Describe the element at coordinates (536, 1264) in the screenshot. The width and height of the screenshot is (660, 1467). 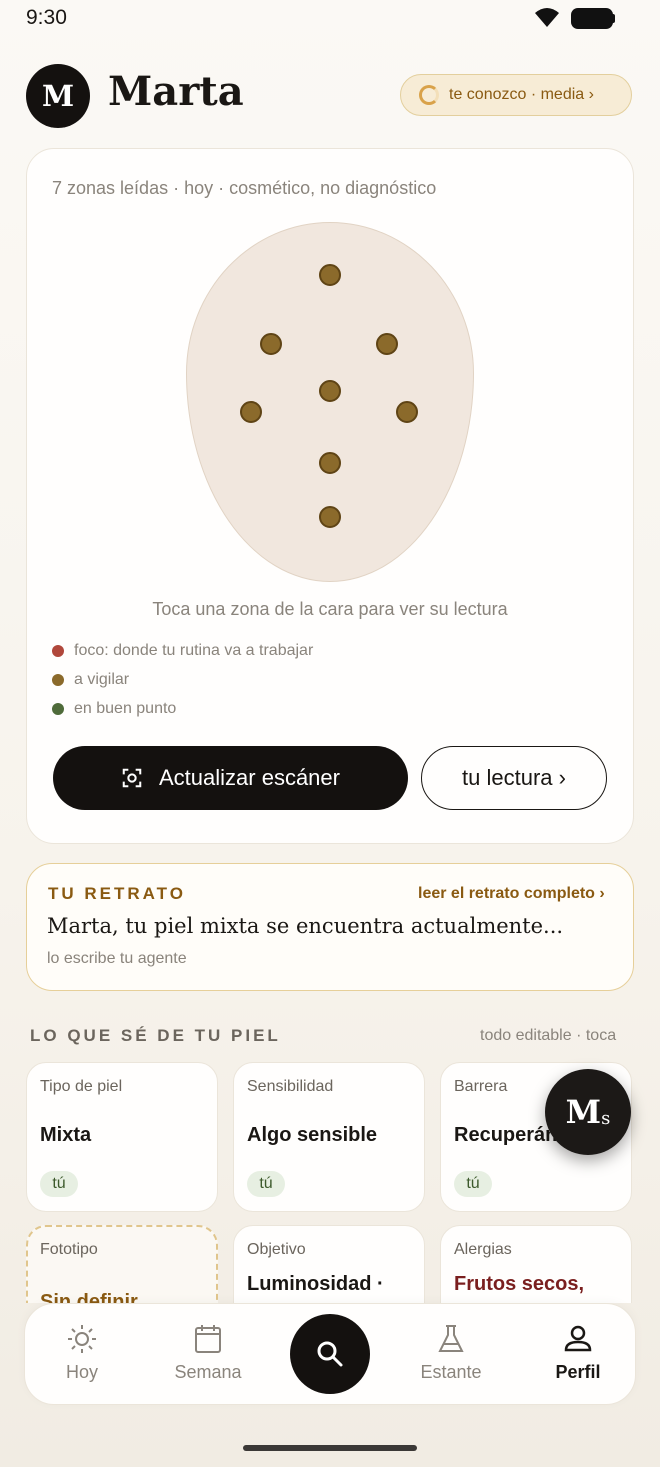
I see `trait-card-allergies: Alergias Frutos secos,` at that location.